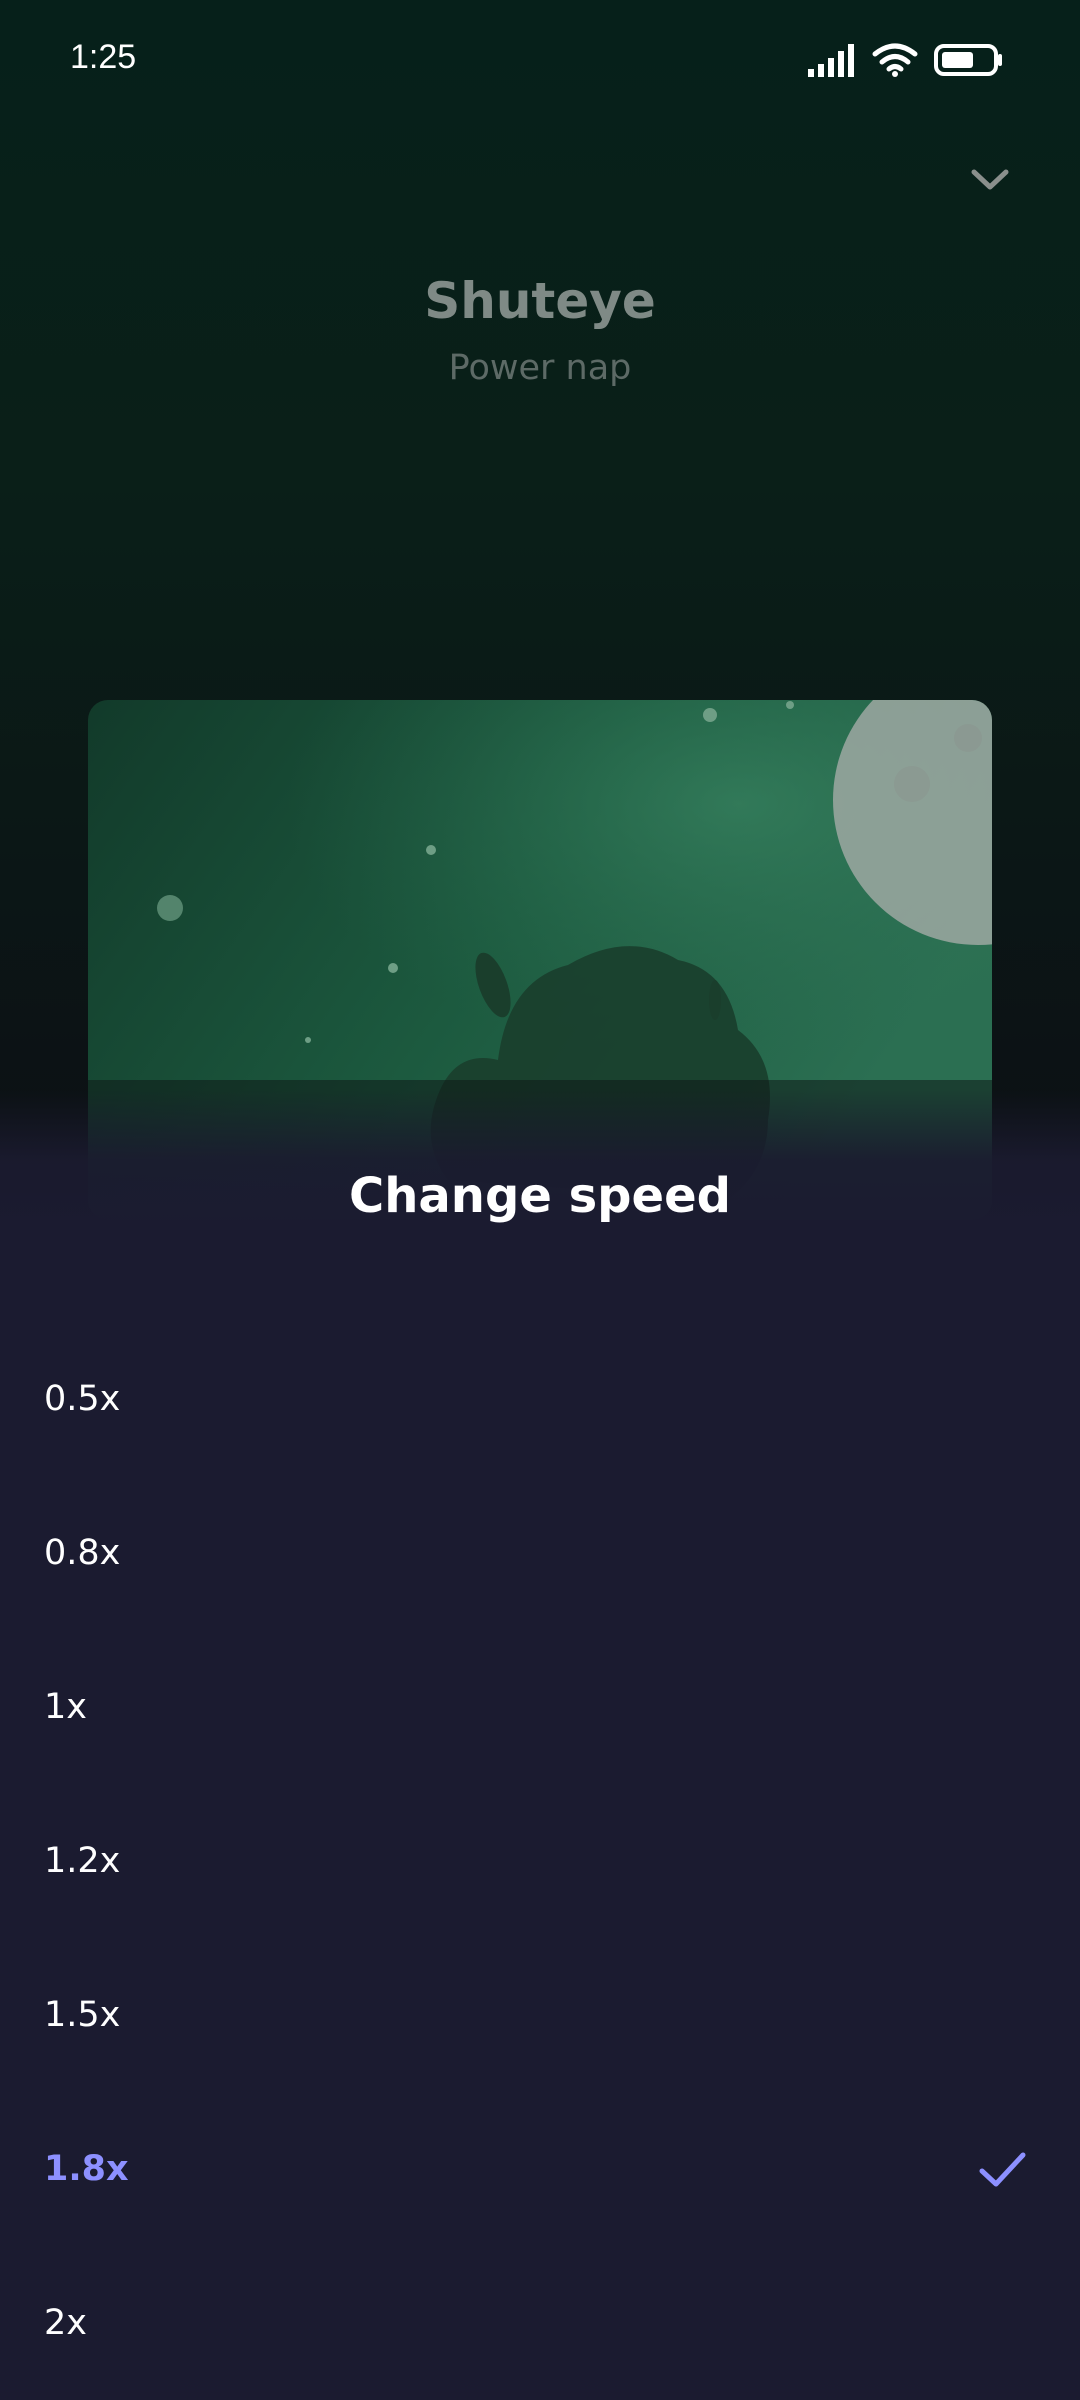 The height and width of the screenshot is (2400, 1080). I want to click on speed-option-label: 0.5x, so click(82, 1399).